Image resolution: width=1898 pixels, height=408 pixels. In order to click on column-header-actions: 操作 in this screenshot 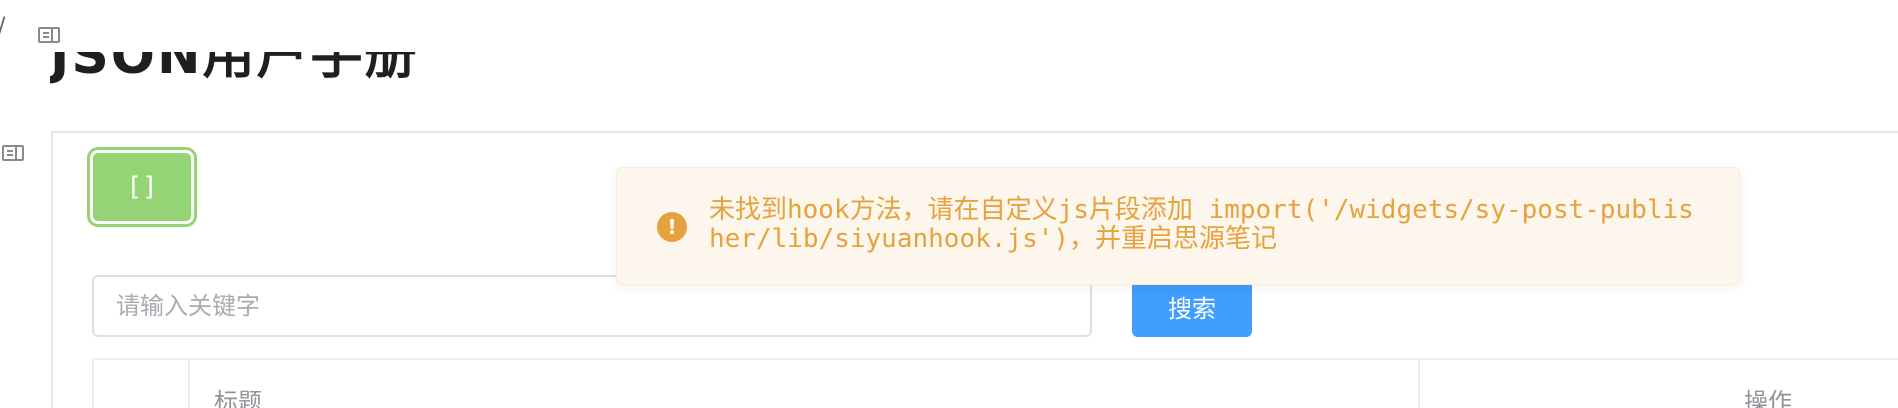, I will do `click(1768, 398)`.